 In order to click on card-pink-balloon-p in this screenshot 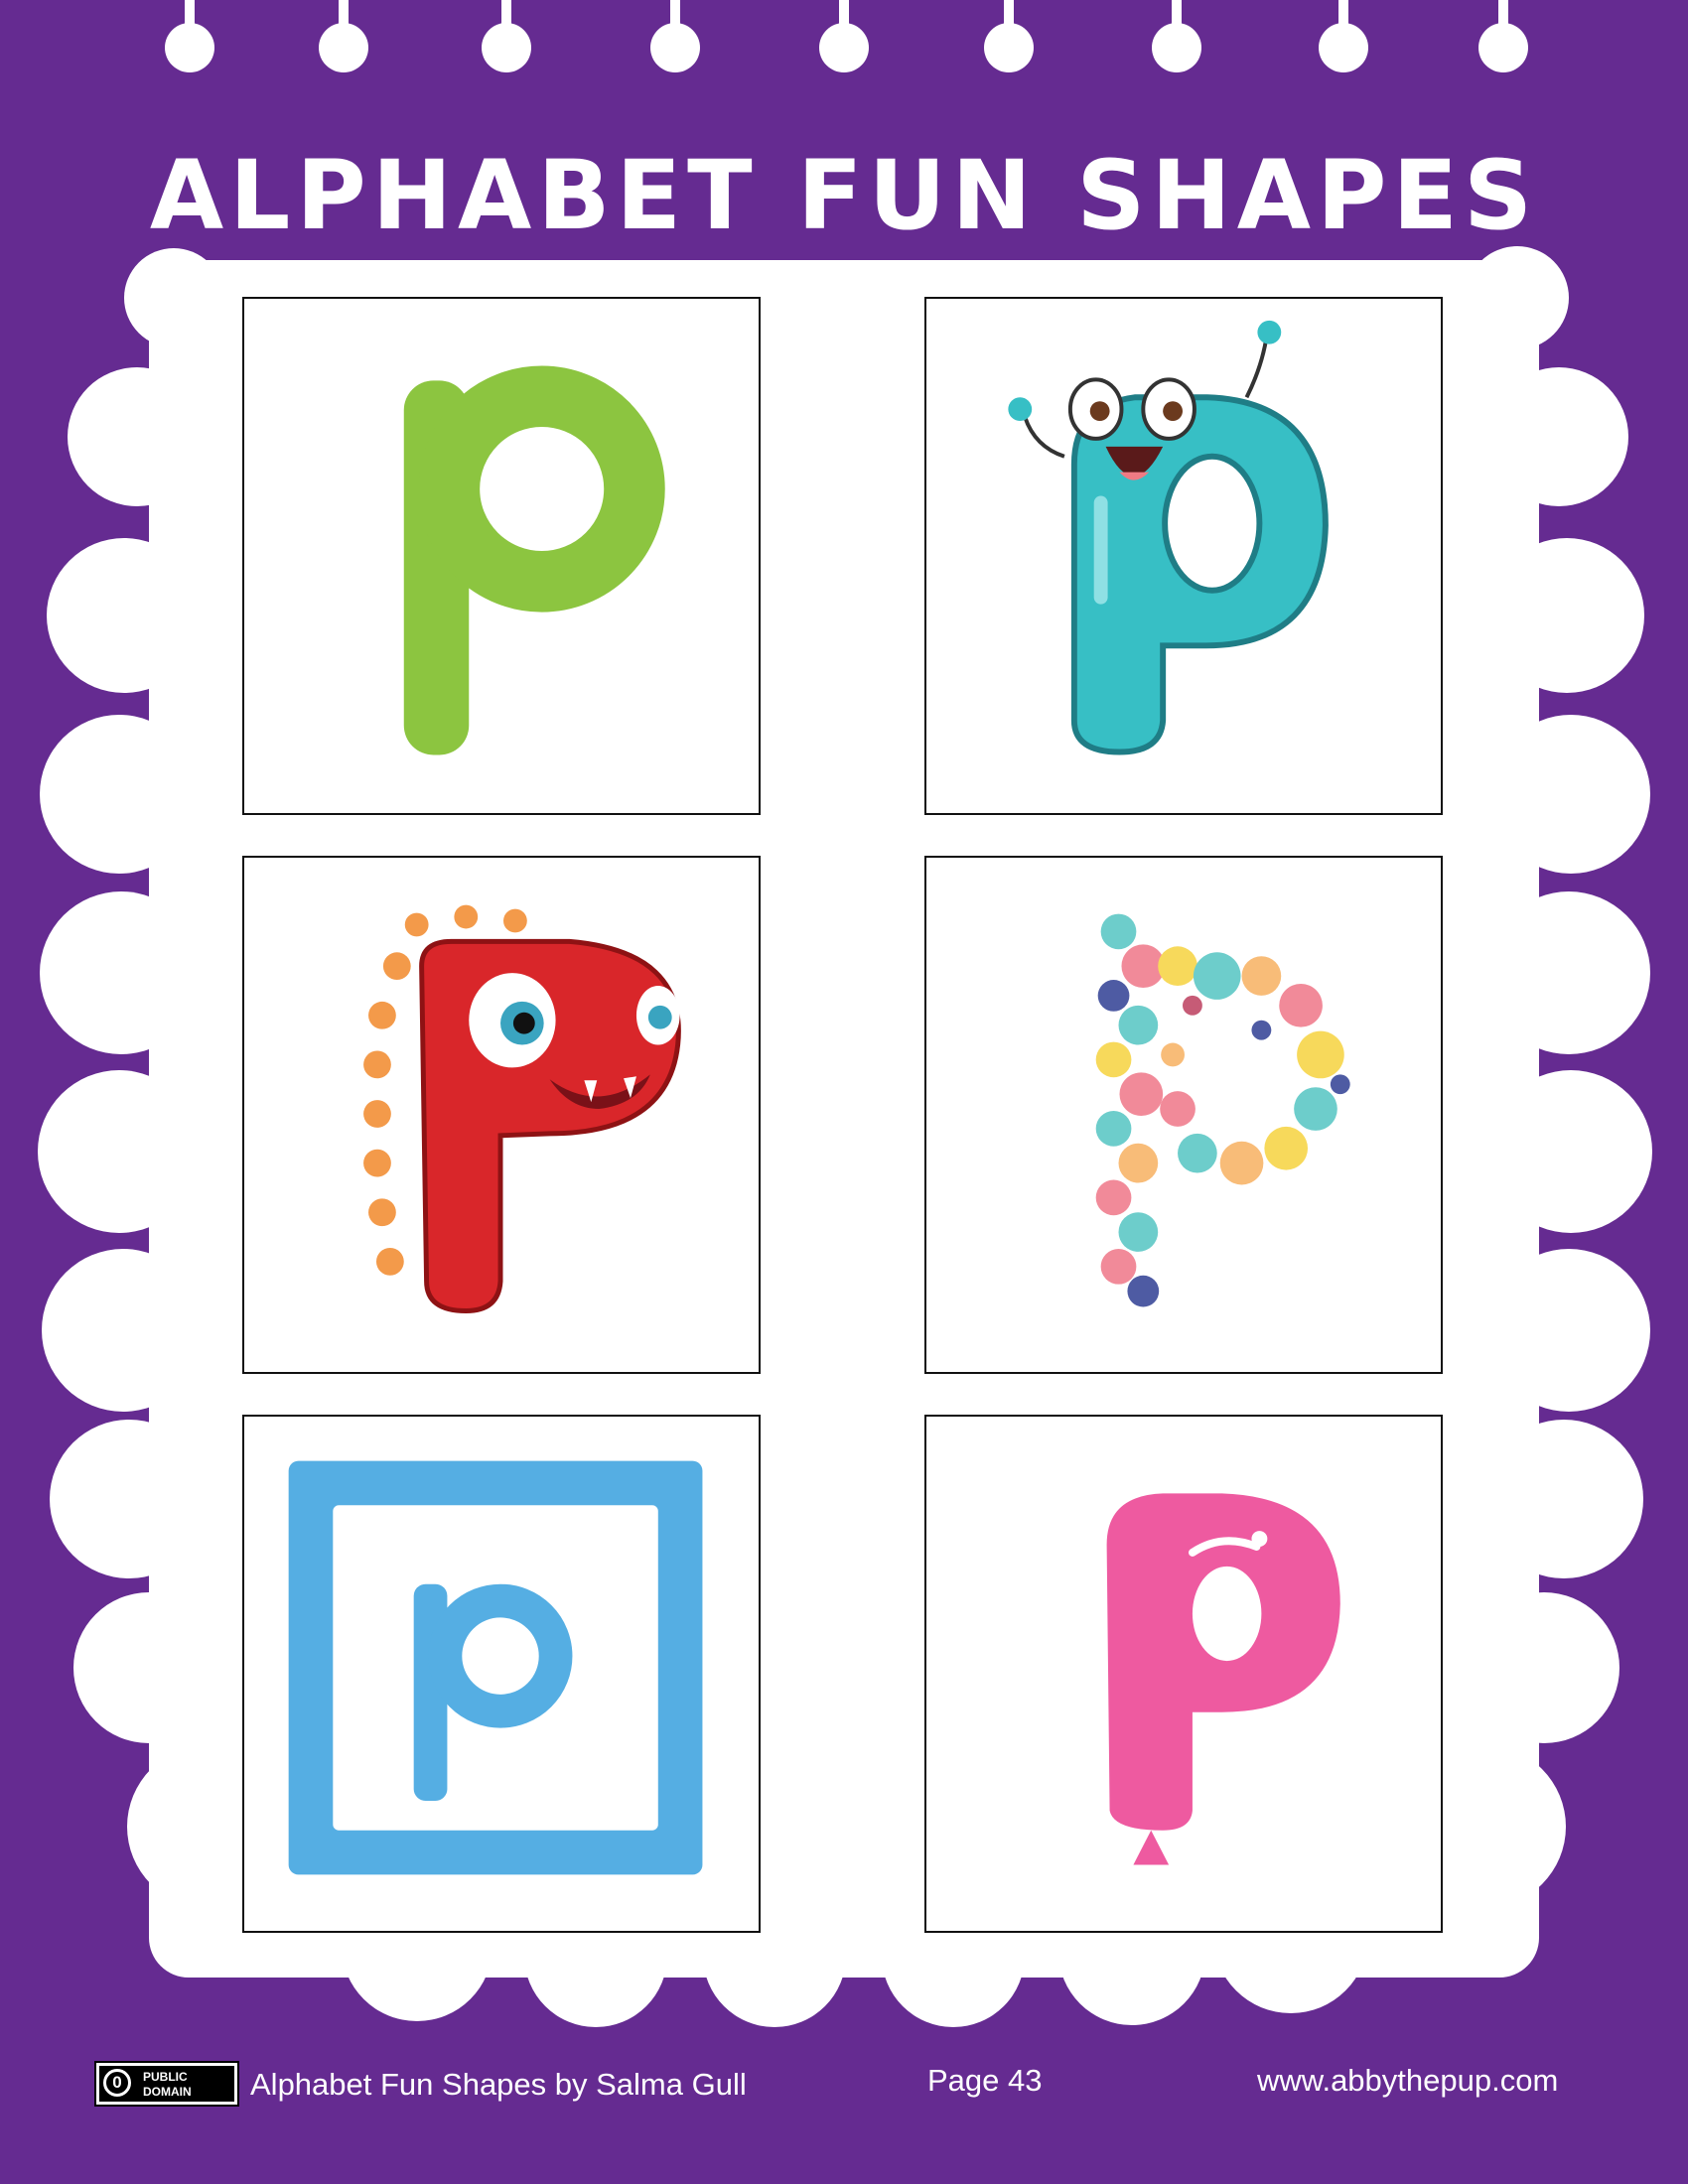, I will do `click(1183, 1674)`.